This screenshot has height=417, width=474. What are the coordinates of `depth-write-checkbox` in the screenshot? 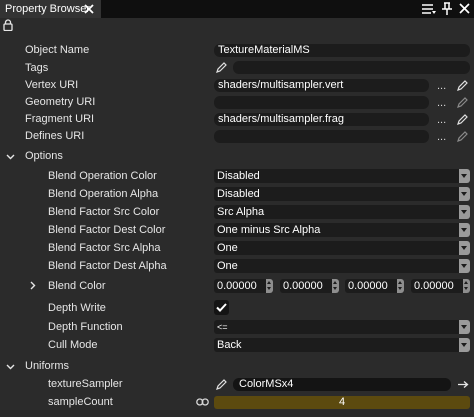 It's located at (221, 307).